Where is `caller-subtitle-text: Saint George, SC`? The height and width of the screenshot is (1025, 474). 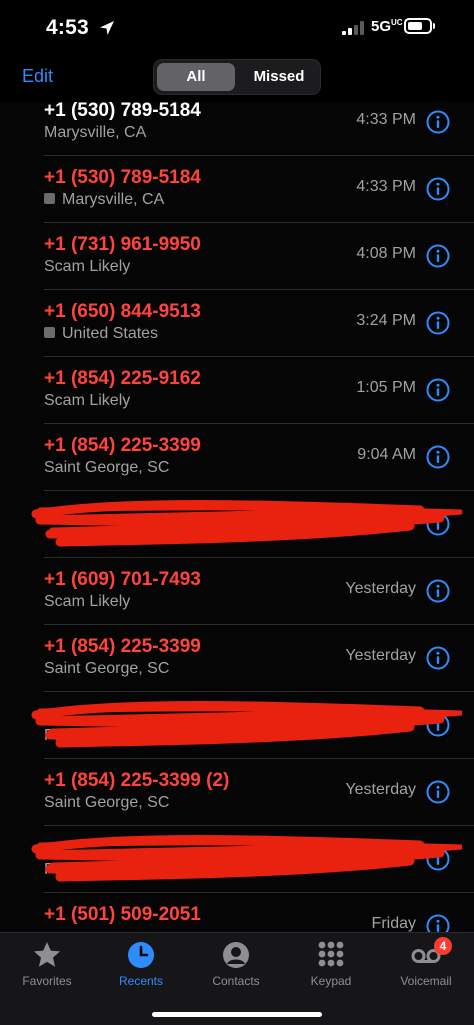
caller-subtitle-text: Saint George, SC is located at coordinates (107, 802).